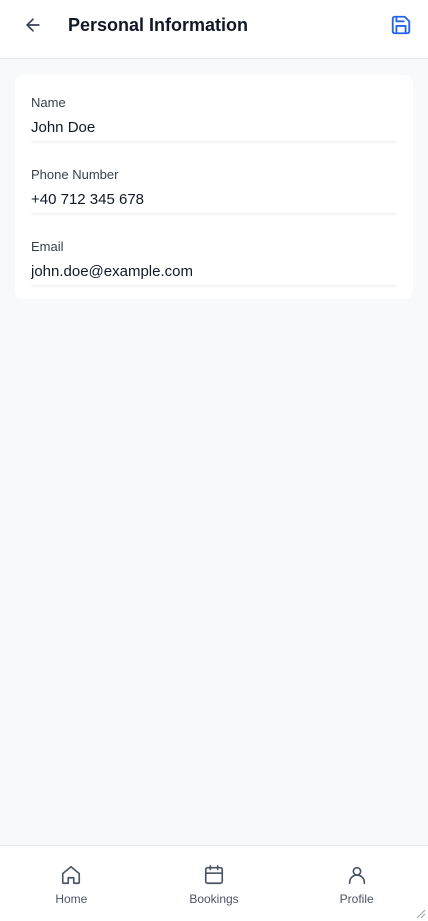 The width and height of the screenshot is (428, 921). What do you see at coordinates (214, 272) in the screenshot?
I see `email-field` at bounding box center [214, 272].